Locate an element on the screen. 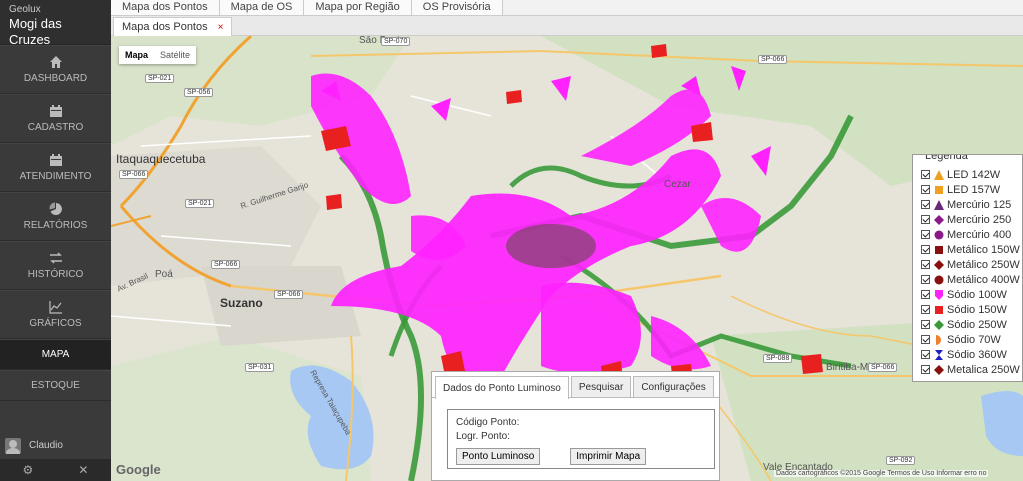 The height and width of the screenshot is (481, 1023). road-shield: SP-088 is located at coordinates (778, 358).